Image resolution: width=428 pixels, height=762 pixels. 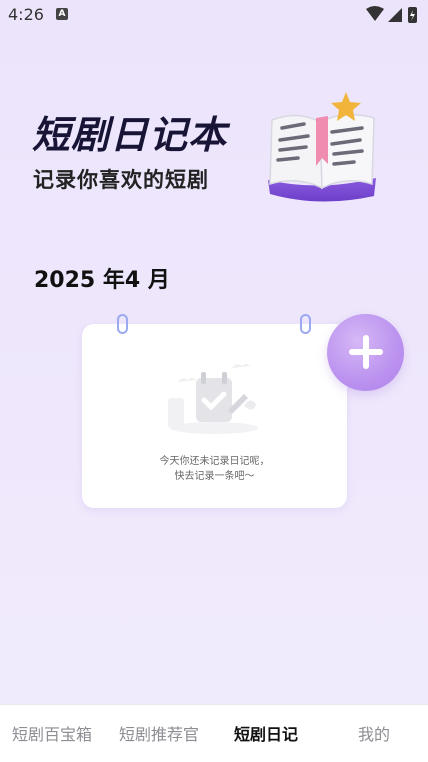 I want to click on month-label: 2025 年4 月, so click(x=102, y=280).